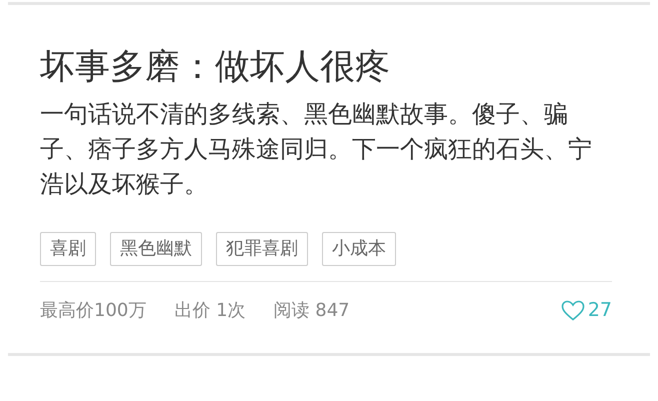  I want to click on like-count: 27, so click(600, 310).